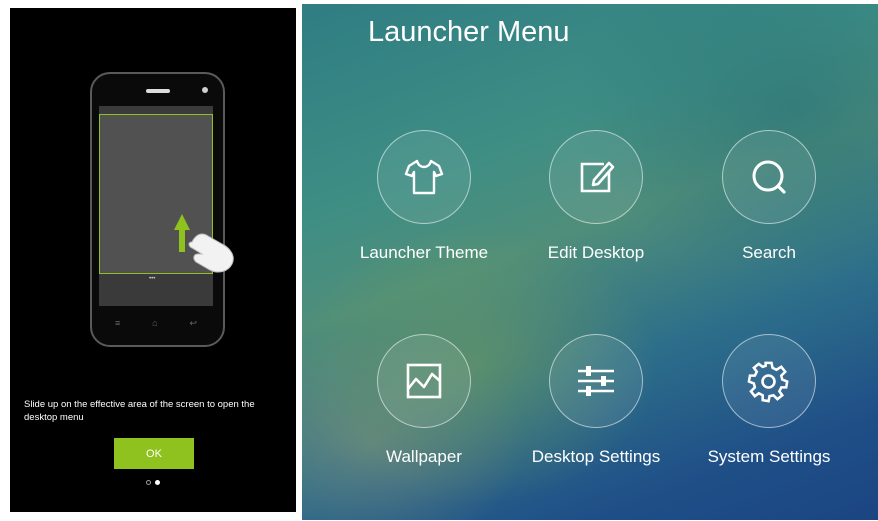  What do you see at coordinates (596, 400) in the screenshot?
I see `desktop-settings-button: Desktop Settings` at bounding box center [596, 400].